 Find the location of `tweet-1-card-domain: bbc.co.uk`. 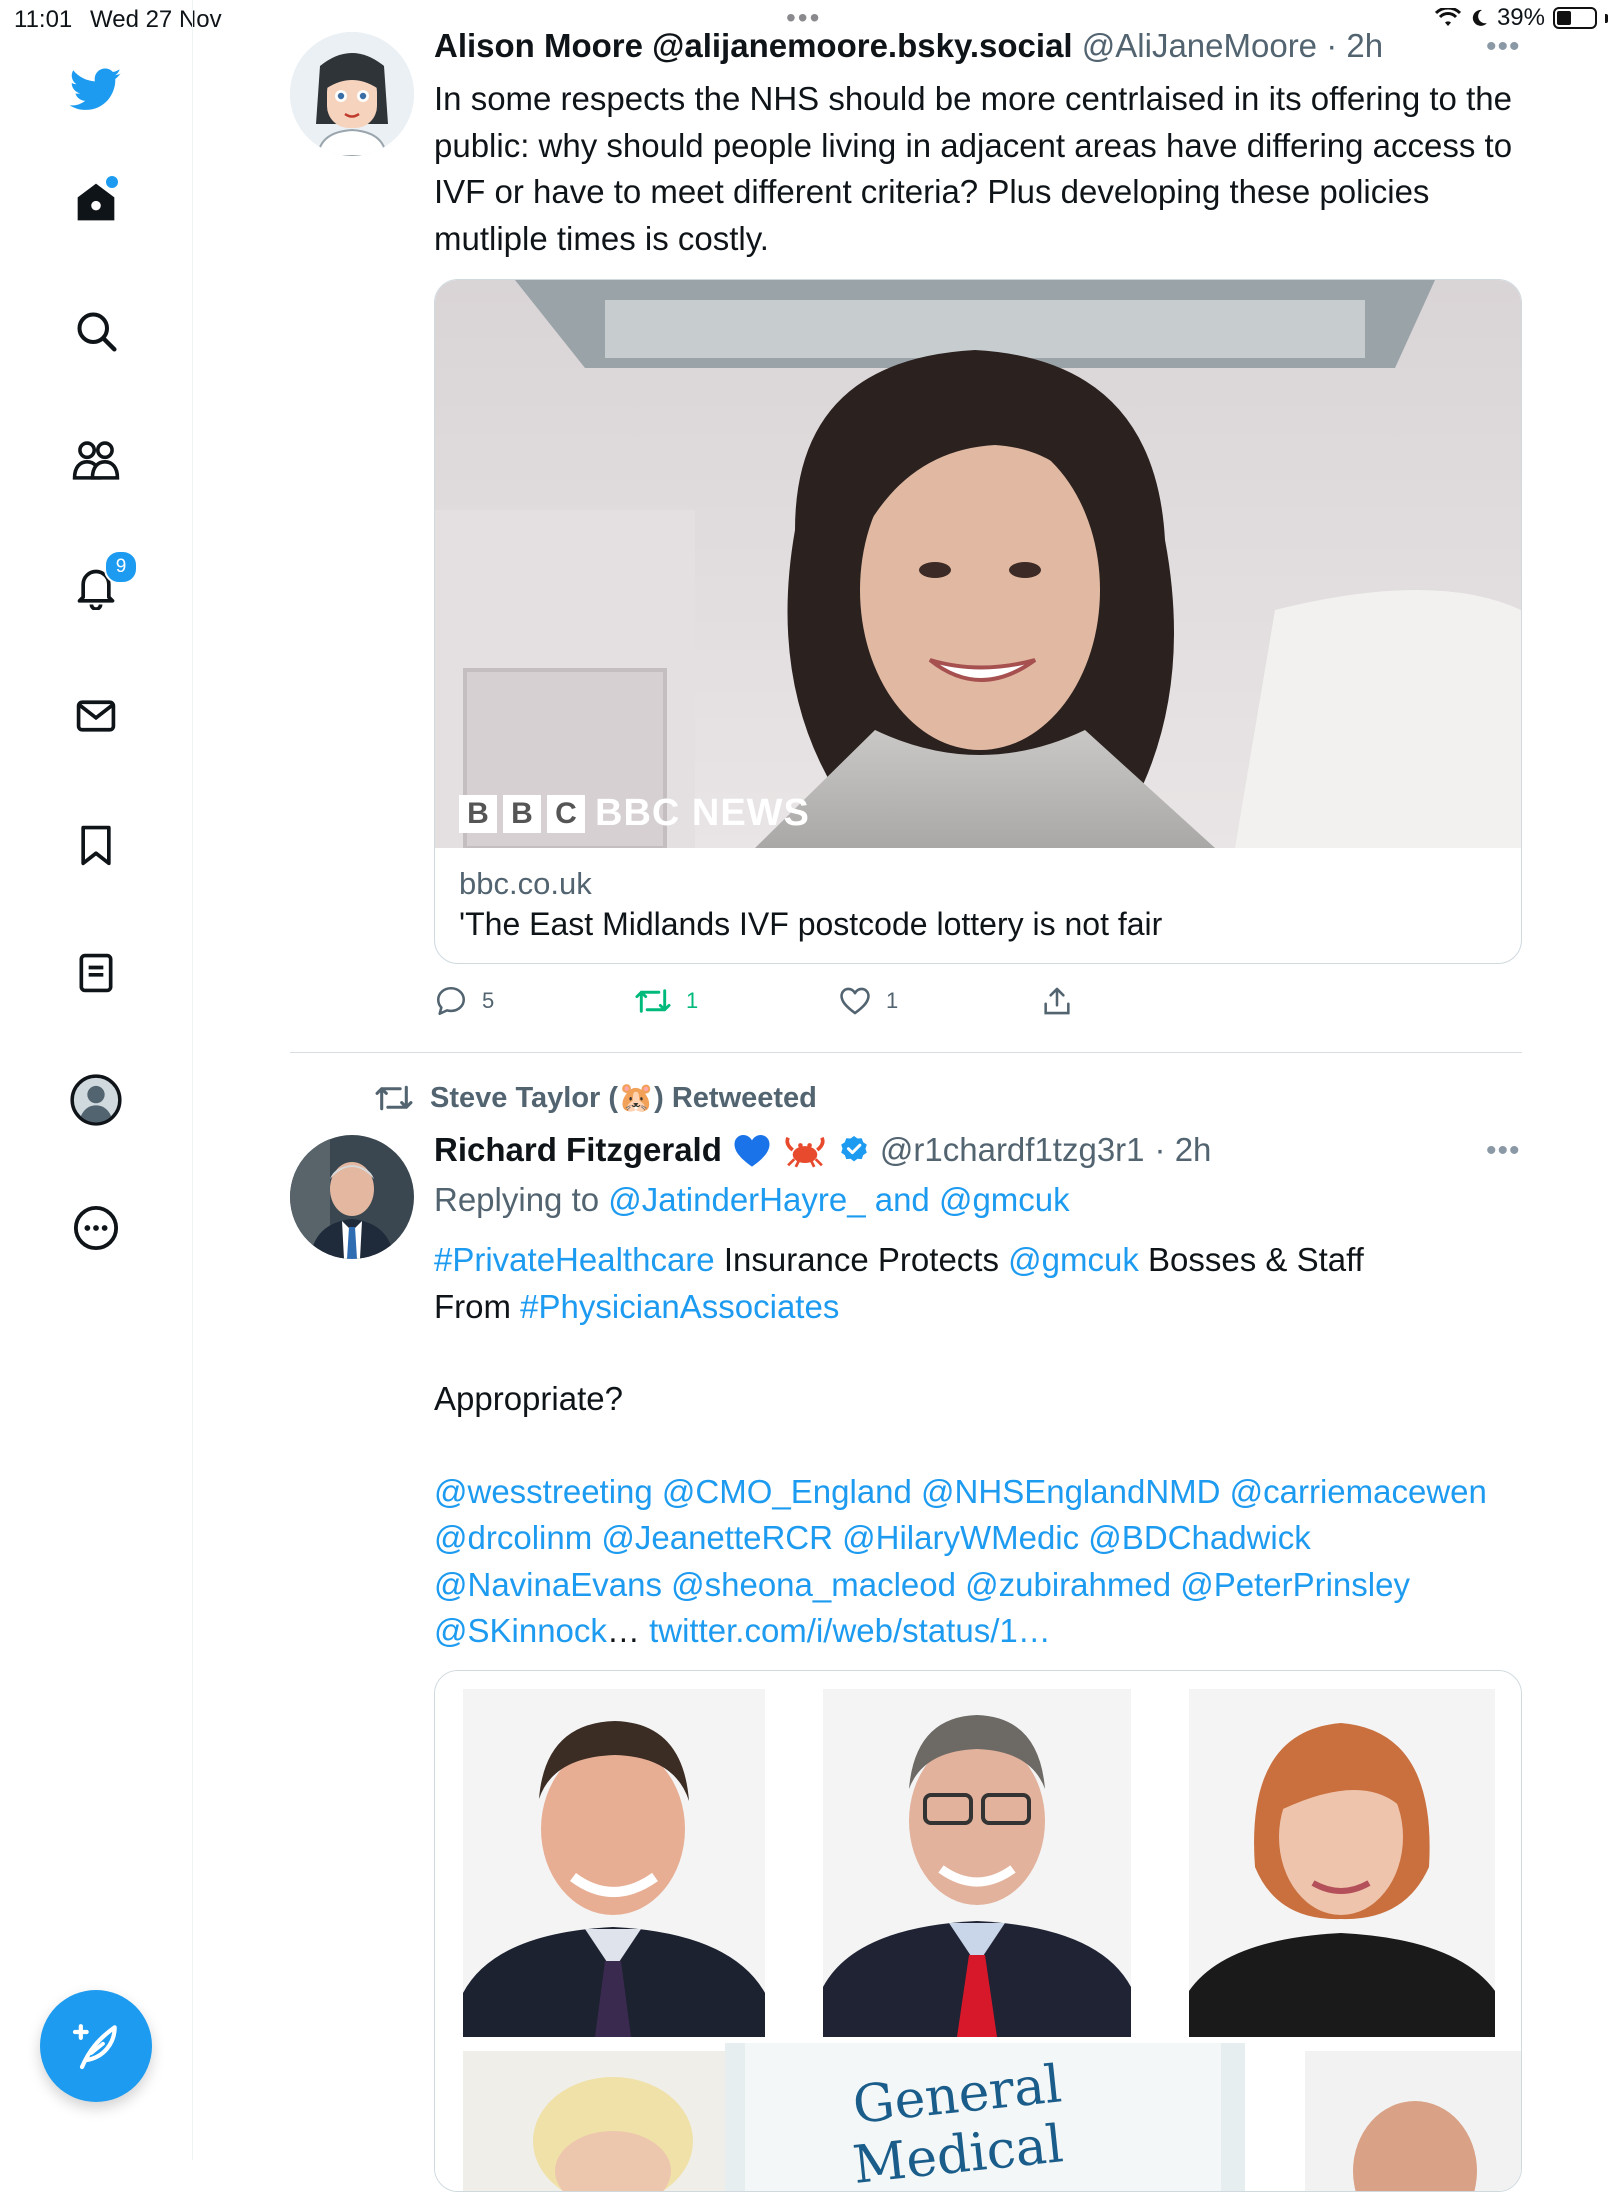

tweet-1-card-domain: bbc.co.uk is located at coordinates (525, 883).